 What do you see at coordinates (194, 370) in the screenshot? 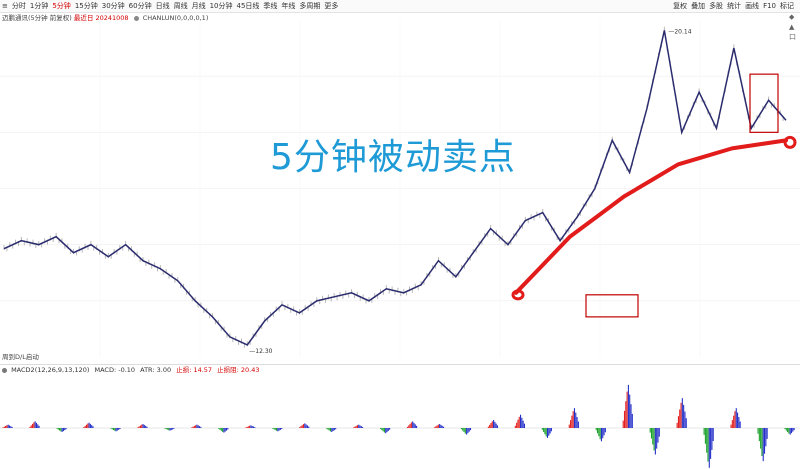
I see `macd-field-stop: 止损: 14.57` at bounding box center [194, 370].